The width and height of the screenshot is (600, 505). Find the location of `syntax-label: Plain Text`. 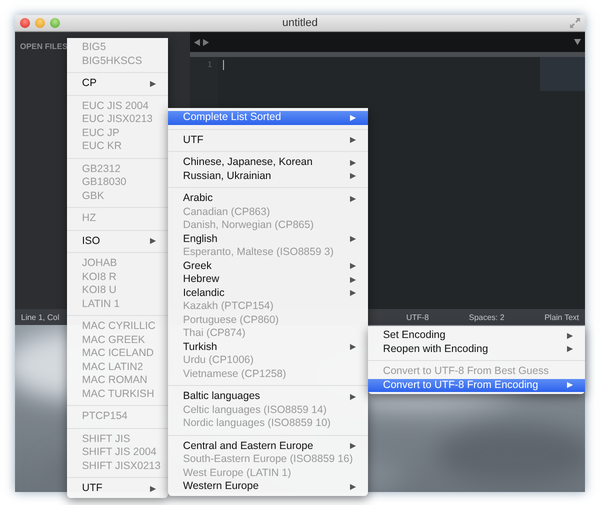

syntax-label: Plain Text is located at coordinates (561, 317).